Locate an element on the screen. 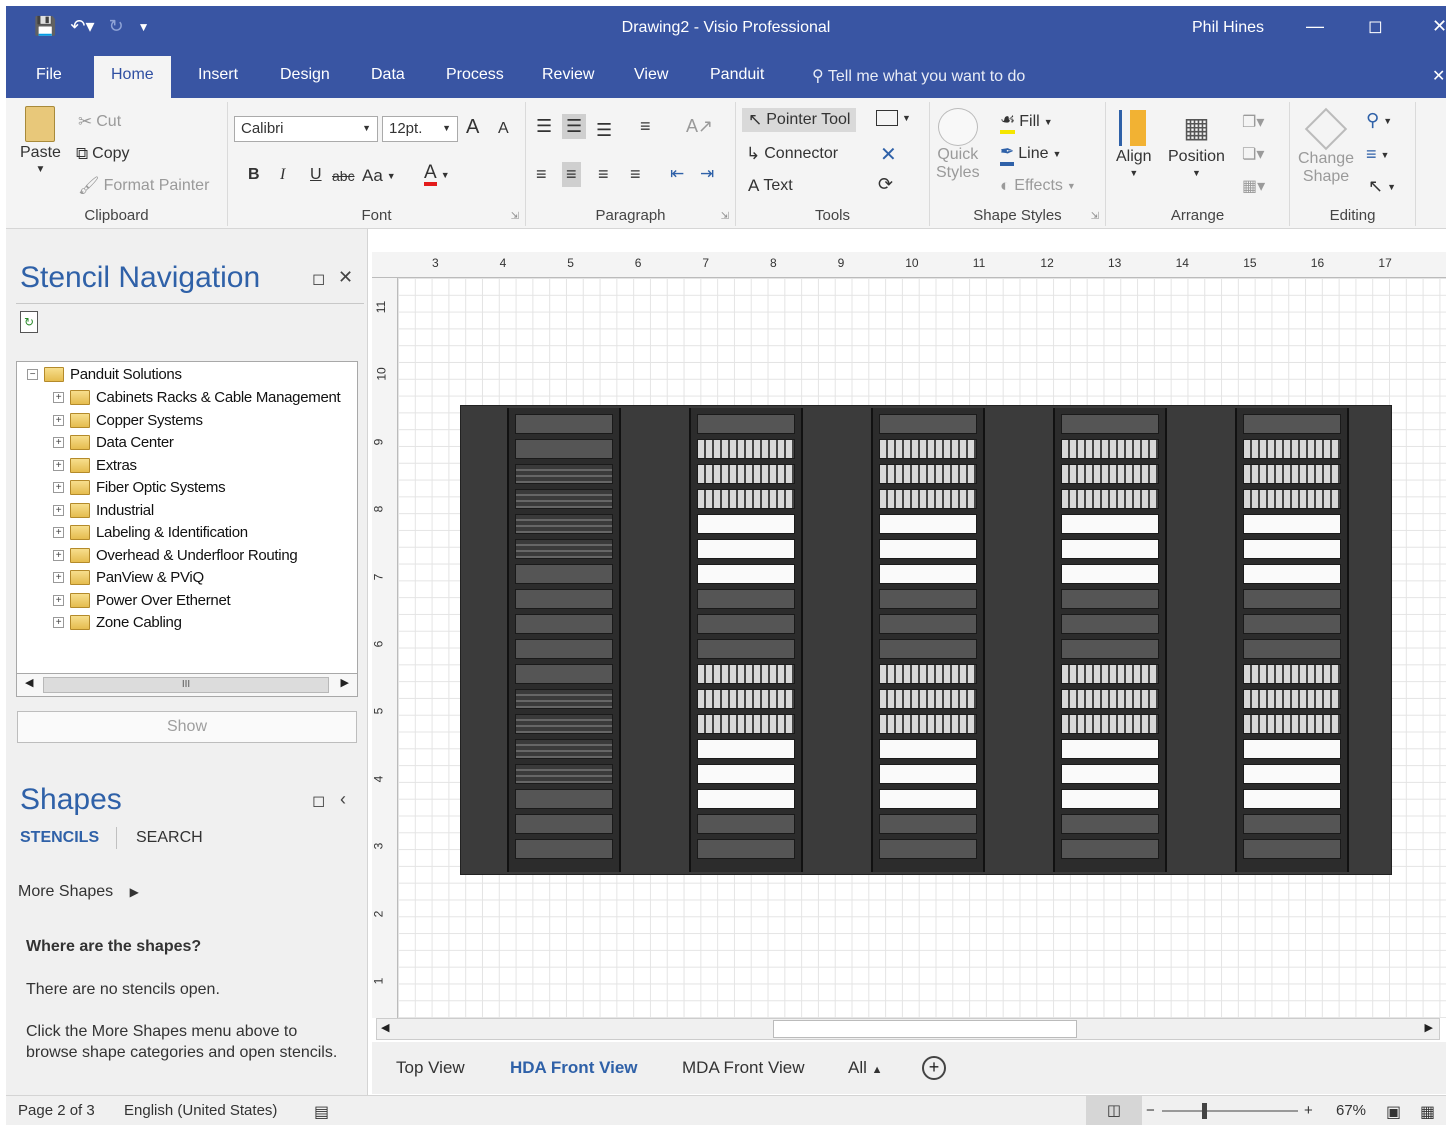 This screenshot has height=1125, width=1446. position-button: ▦ Position ▼ is located at coordinates (1196, 144).